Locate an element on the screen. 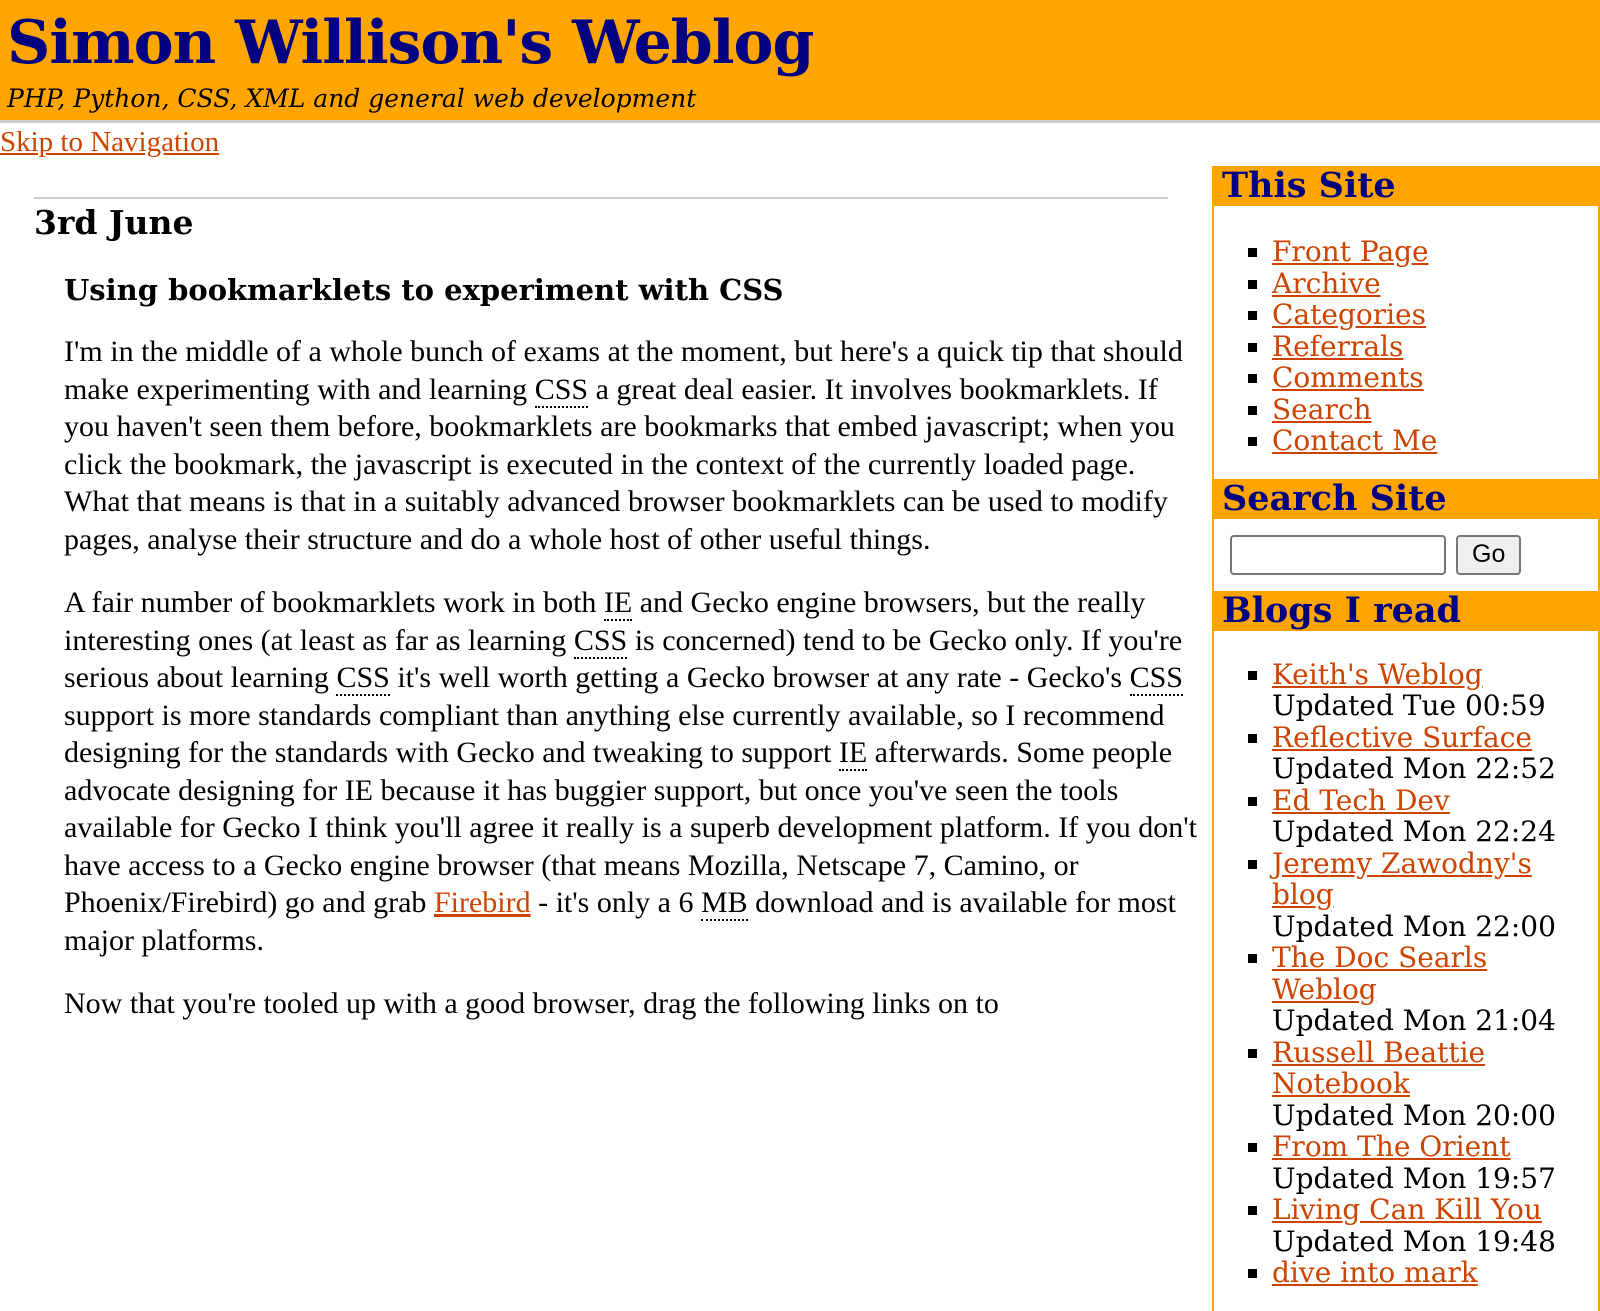  firebird-link: Firebird is located at coordinates (482, 902).